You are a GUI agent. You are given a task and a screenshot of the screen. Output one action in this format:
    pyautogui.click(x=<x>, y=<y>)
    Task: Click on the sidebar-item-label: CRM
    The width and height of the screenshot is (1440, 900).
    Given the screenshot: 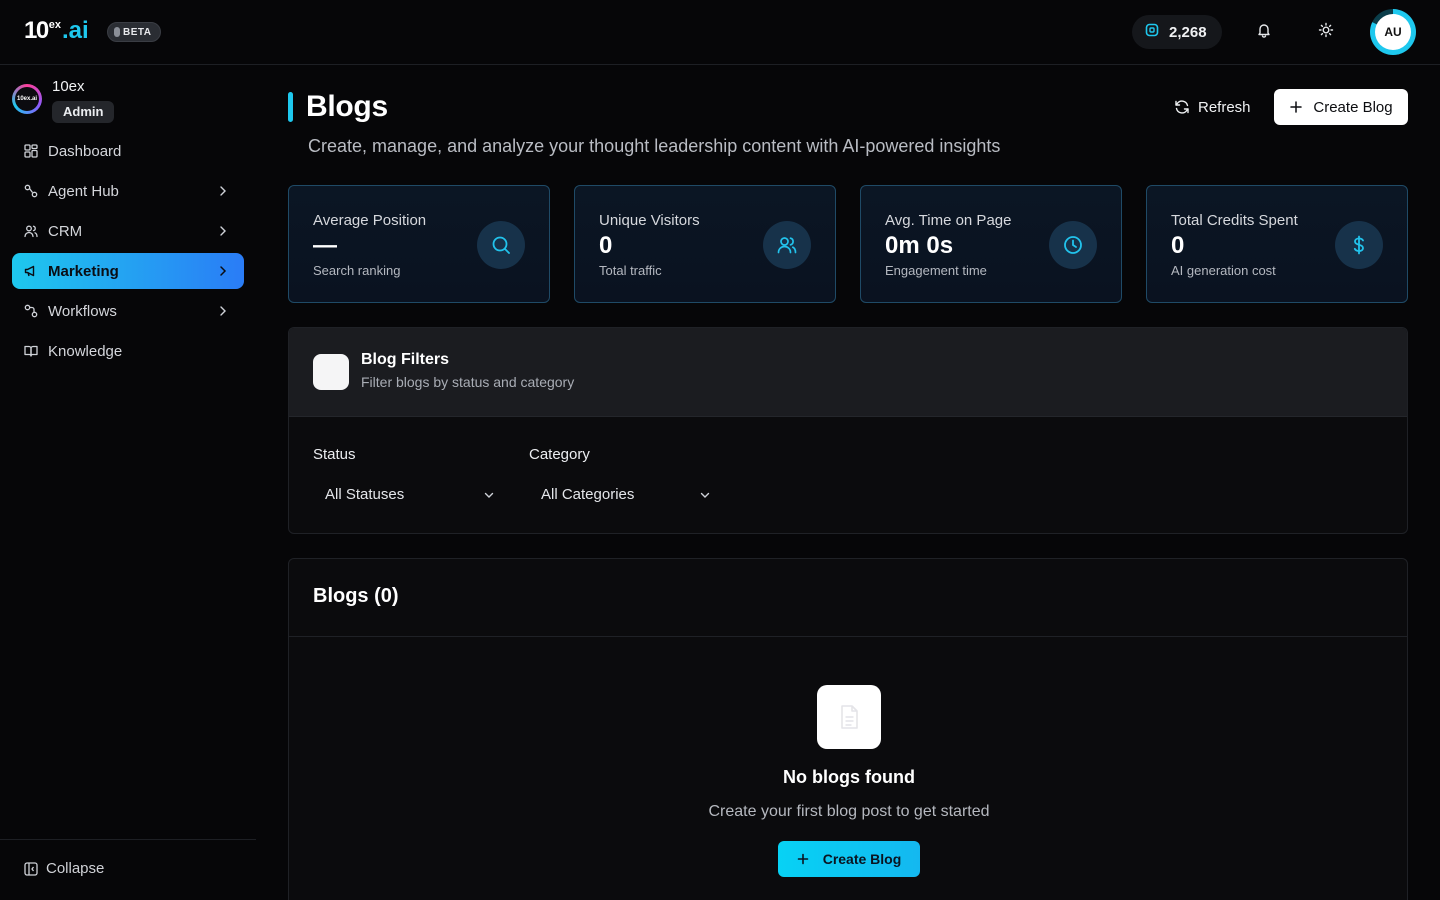 What is the action you would take?
    pyautogui.click(x=65, y=231)
    